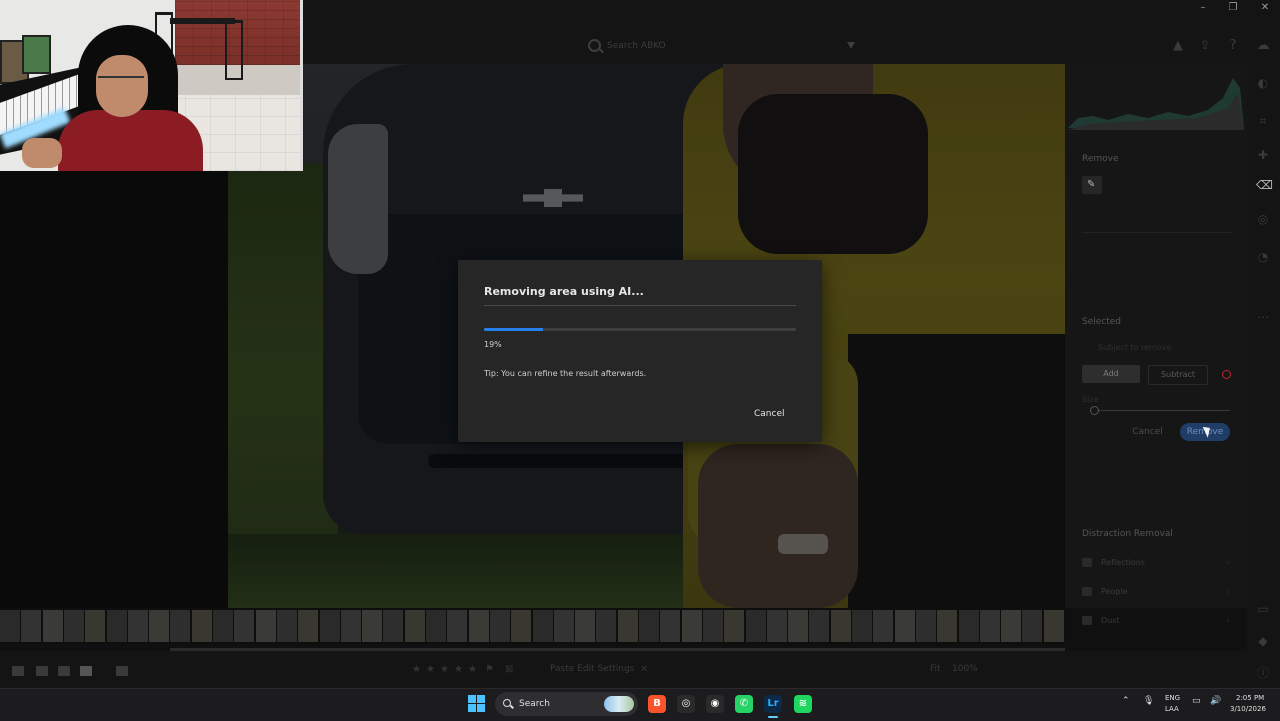  Describe the element at coordinates (1263, 317) in the screenshot. I see `more-options-icon: ⋯` at that location.